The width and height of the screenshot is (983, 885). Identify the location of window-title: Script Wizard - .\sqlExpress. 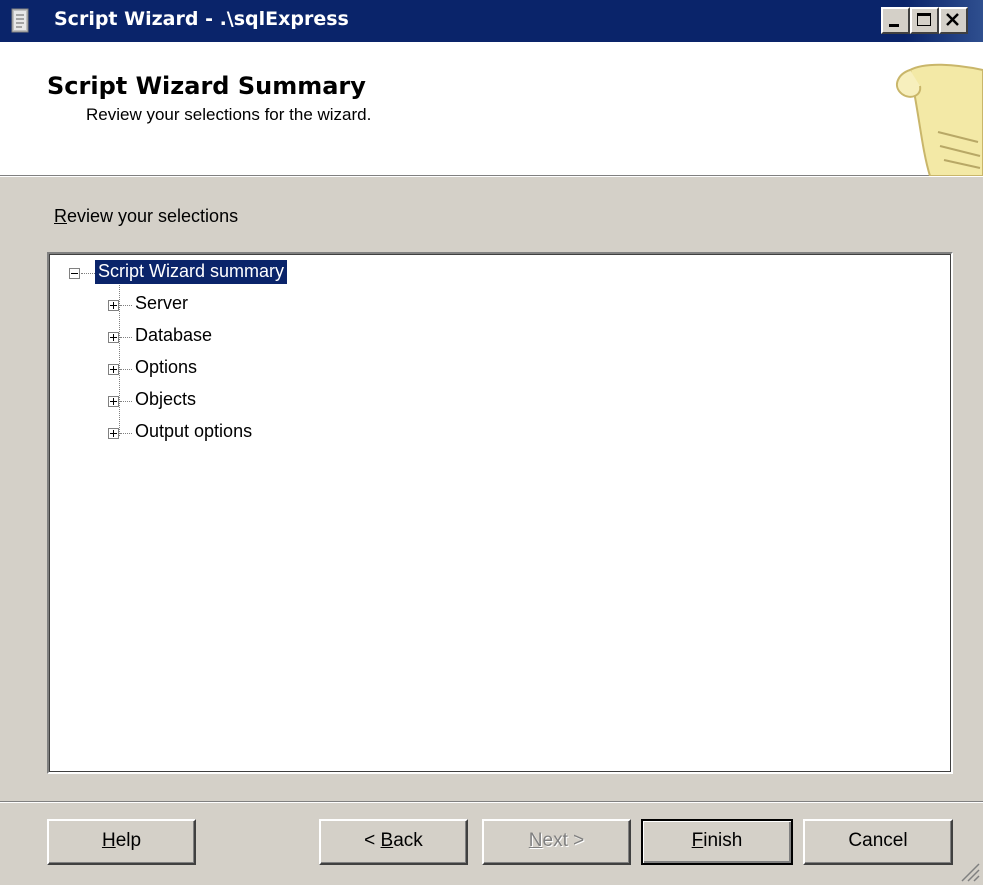
(201, 19).